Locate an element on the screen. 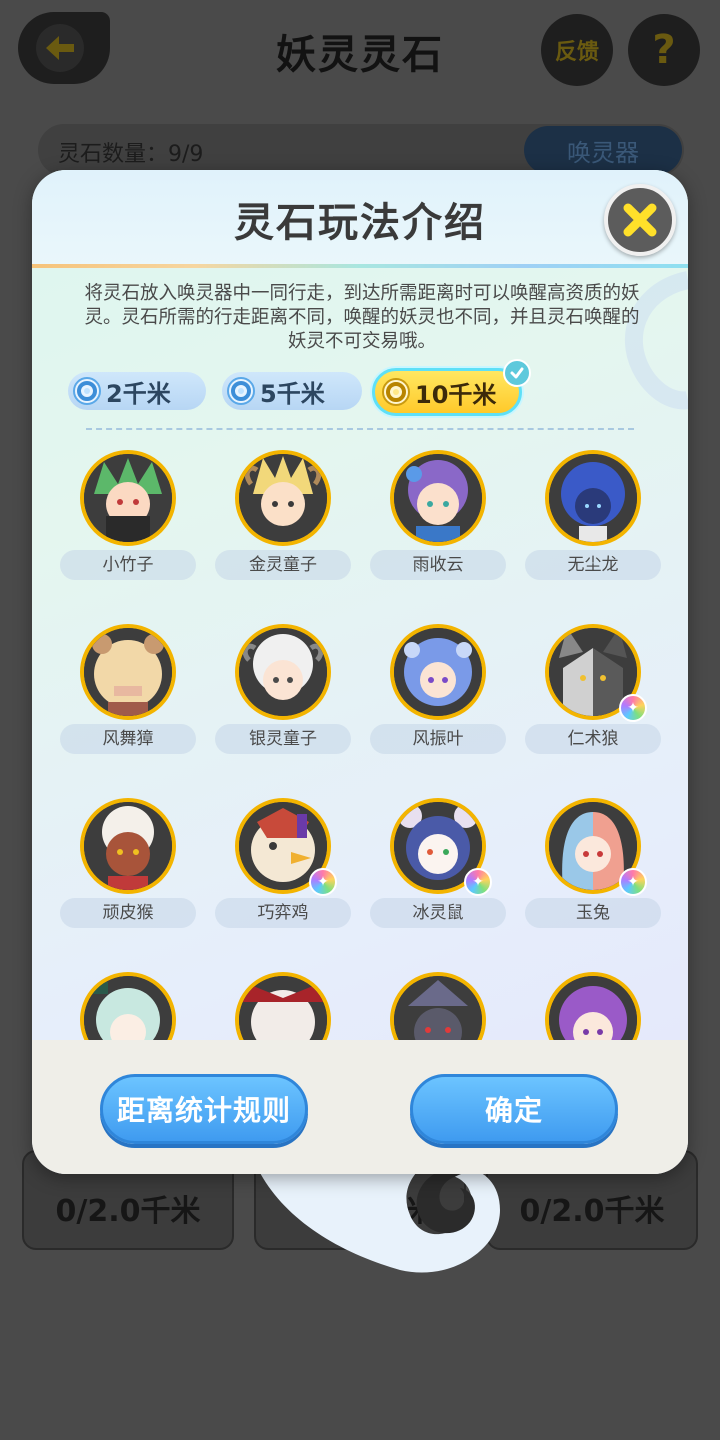  character-card: ✦ 仁术狼 is located at coordinates (593, 697).